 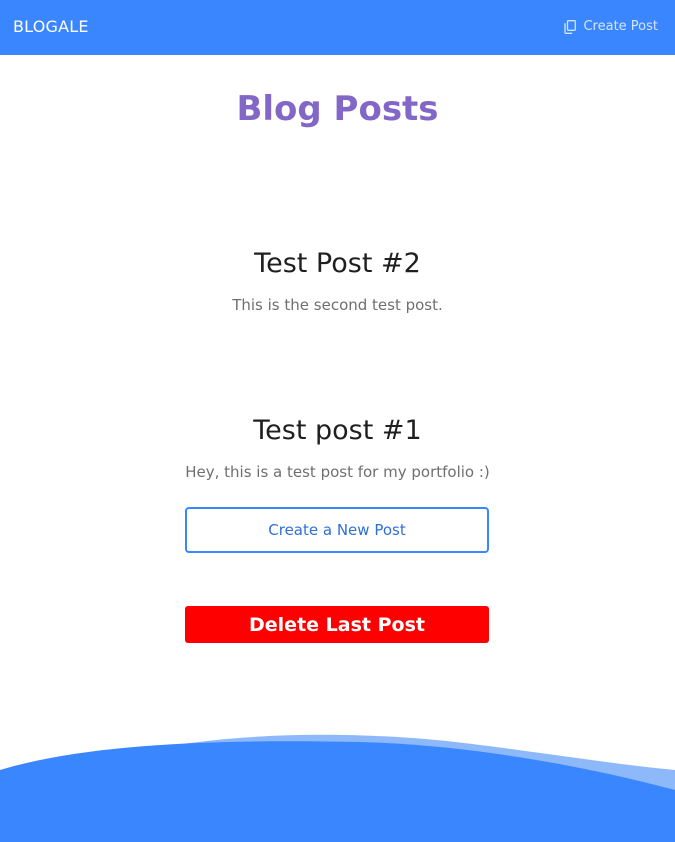 I want to click on create-post-nav-link: Create Post, so click(x=611, y=27).